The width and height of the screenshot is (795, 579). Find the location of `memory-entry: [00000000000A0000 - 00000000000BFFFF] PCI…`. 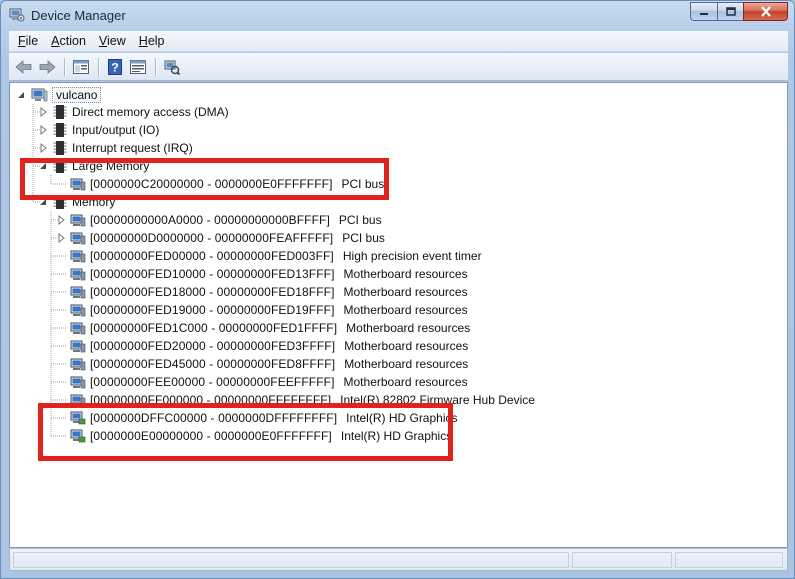

memory-entry: [00000000000A0000 - 00000000000BFFFF] PCI… is located at coordinates (219, 220).